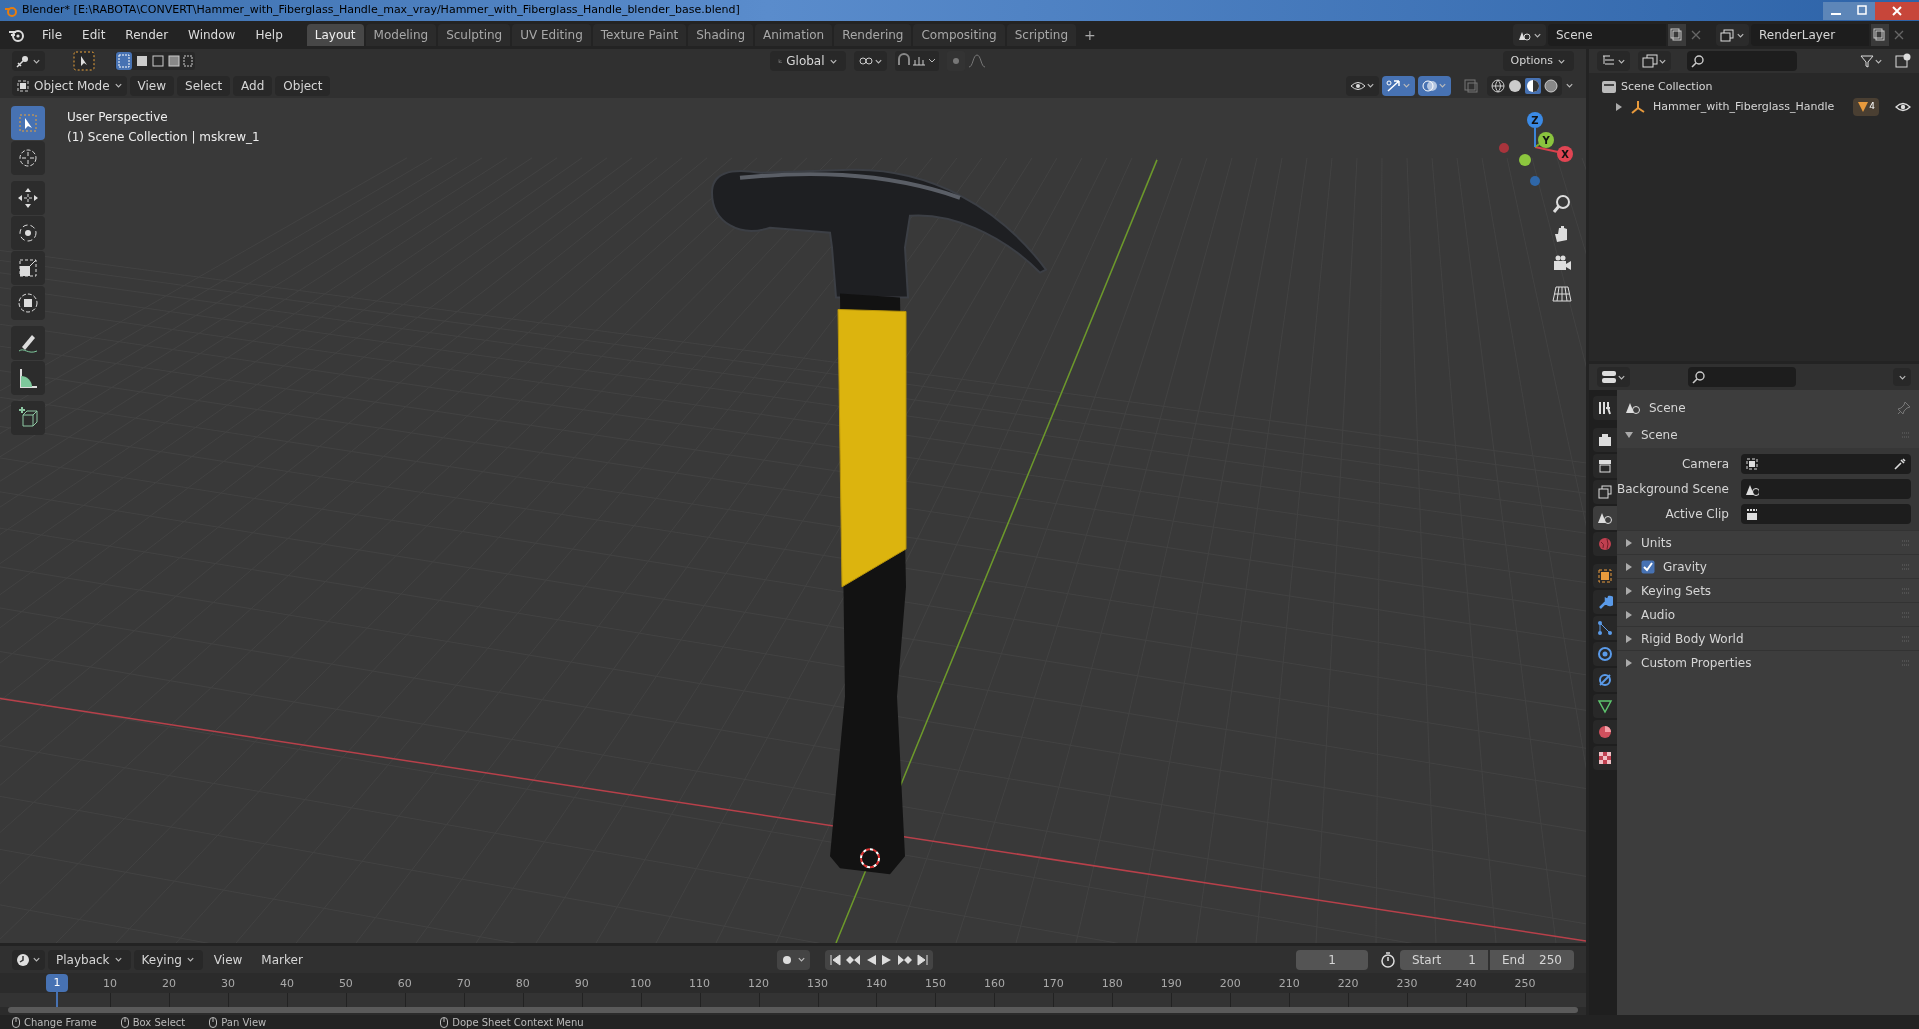 Image resolution: width=1919 pixels, height=1029 pixels. Describe the element at coordinates (1648, 566) in the screenshot. I see `checkbox` at that location.